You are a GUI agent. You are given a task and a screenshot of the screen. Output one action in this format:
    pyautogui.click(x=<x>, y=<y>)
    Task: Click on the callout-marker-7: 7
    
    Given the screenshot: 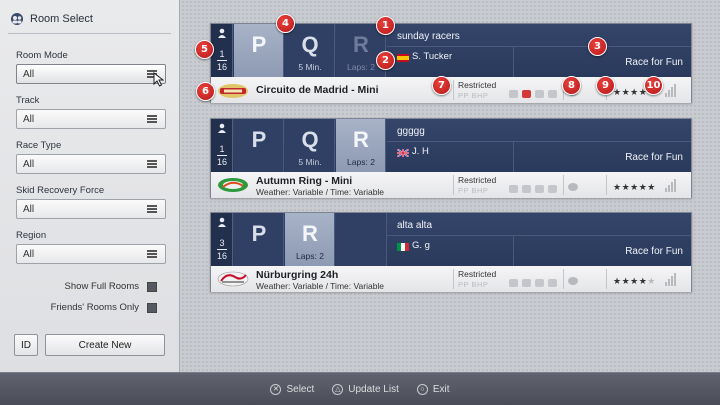 What is the action you would take?
    pyautogui.click(x=441, y=85)
    